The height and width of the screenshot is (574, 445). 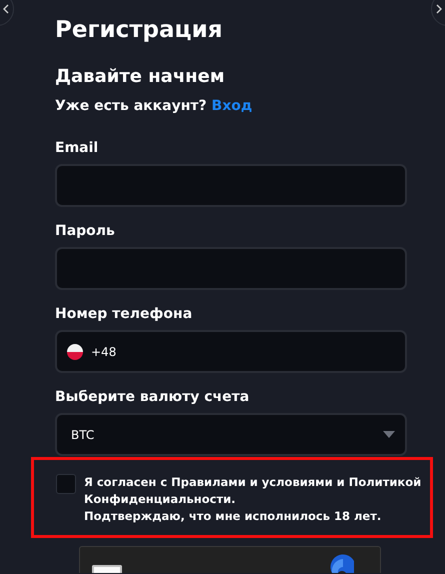 What do you see at coordinates (85, 231) in the screenshot?
I see `field-label: Пароль` at bounding box center [85, 231].